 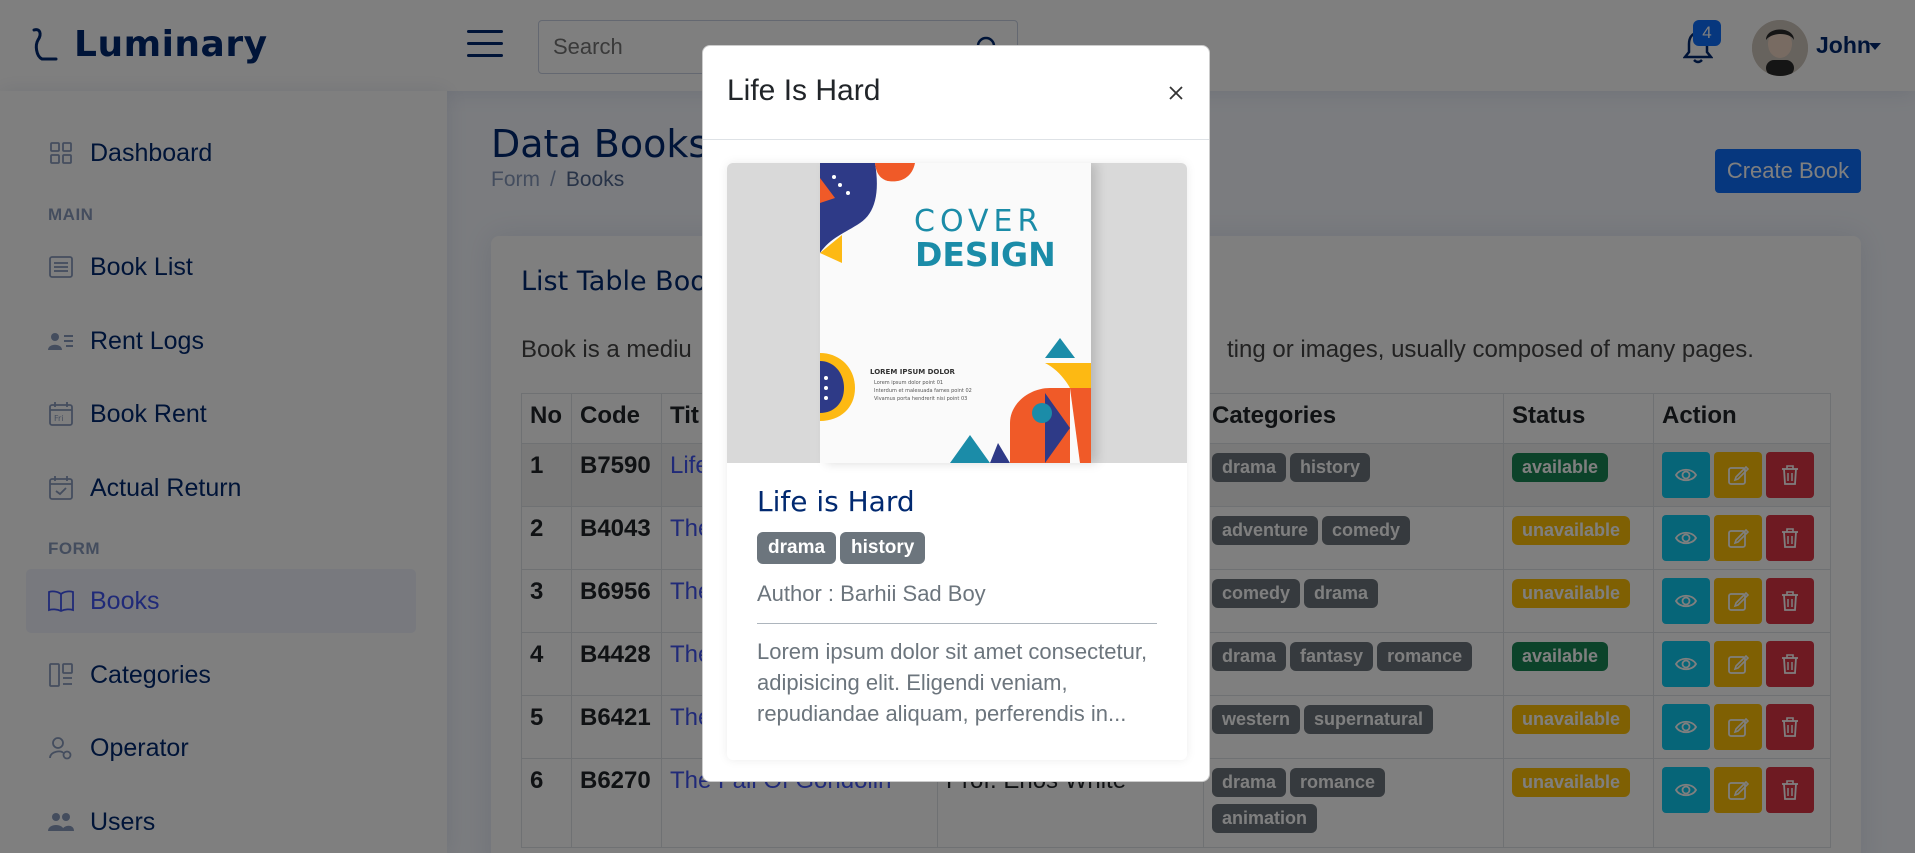 What do you see at coordinates (920, 399) in the screenshot?
I see `cover-bullet: Vivamus porta hendrerit nisi point 03` at bounding box center [920, 399].